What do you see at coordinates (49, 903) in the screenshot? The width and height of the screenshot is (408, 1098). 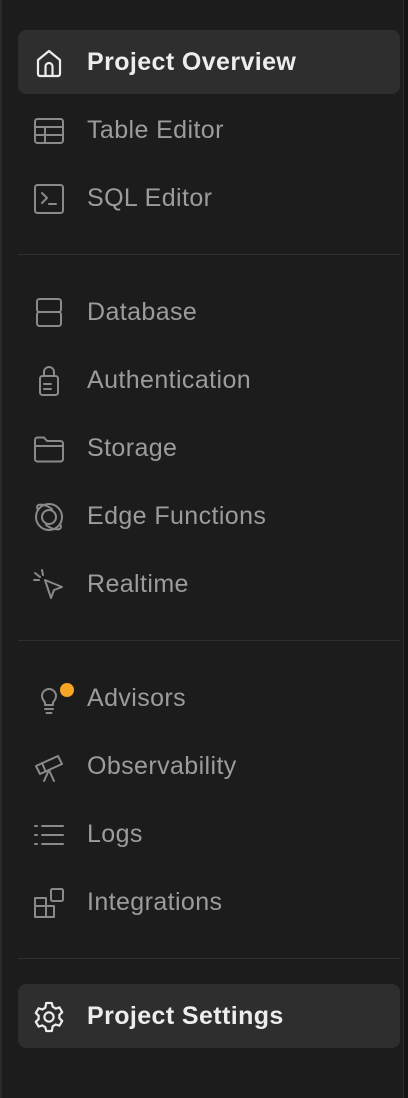 I see `blocks-icon` at bounding box center [49, 903].